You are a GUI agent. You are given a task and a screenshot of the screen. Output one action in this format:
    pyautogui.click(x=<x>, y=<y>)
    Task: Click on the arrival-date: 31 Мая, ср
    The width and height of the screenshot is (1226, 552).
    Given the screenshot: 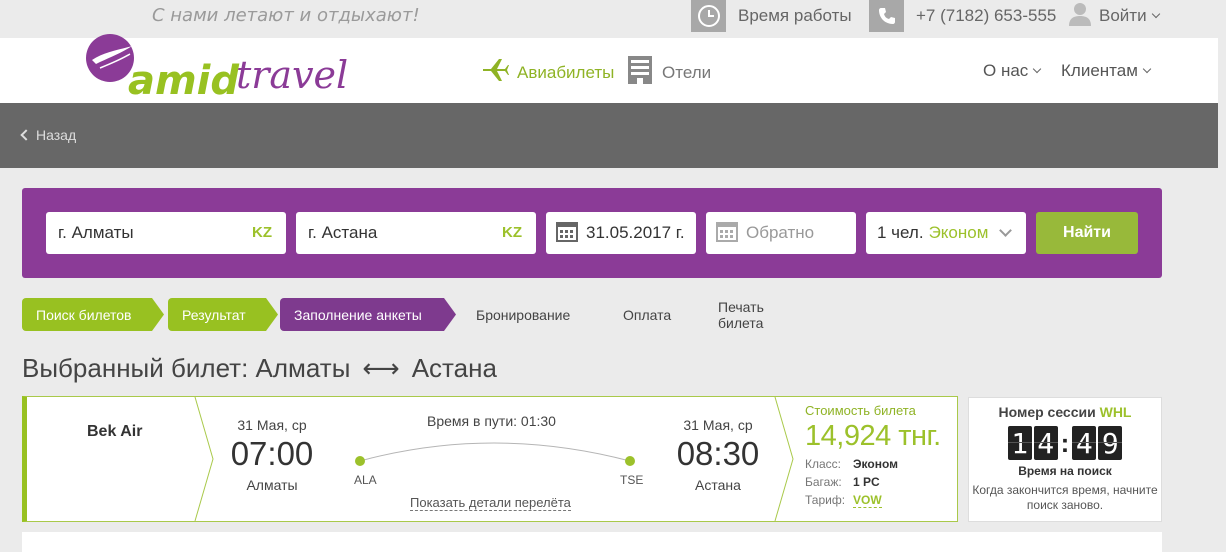 What is the action you would take?
    pyautogui.click(x=718, y=425)
    